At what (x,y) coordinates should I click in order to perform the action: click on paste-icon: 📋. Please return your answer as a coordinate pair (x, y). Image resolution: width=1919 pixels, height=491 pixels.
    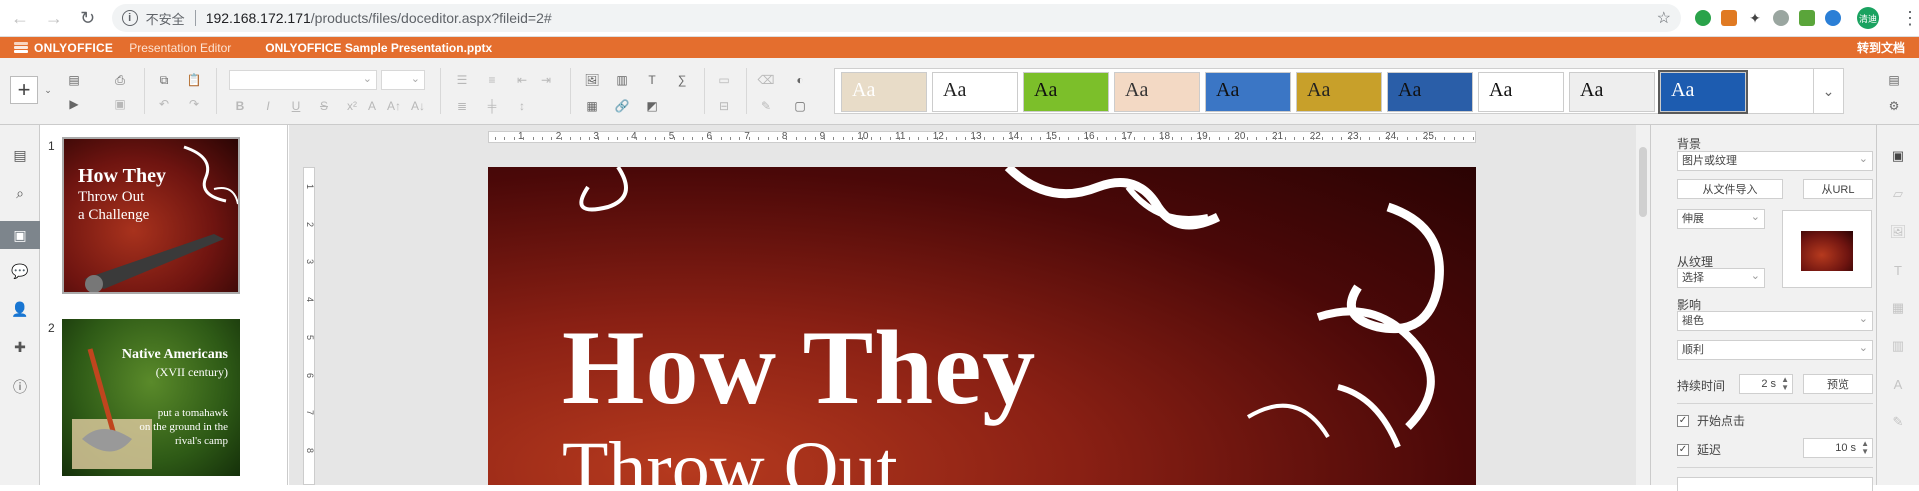
    Looking at the image, I should click on (194, 80).